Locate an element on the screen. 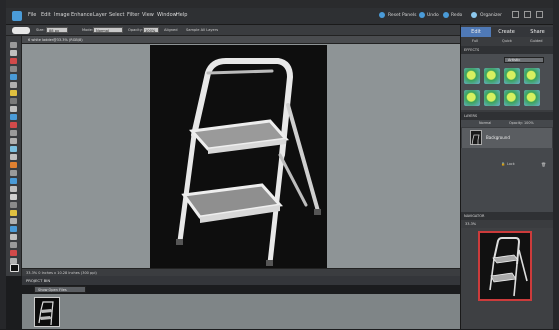 The image size is (559, 330). close-button is located at coordinates (539, 14).